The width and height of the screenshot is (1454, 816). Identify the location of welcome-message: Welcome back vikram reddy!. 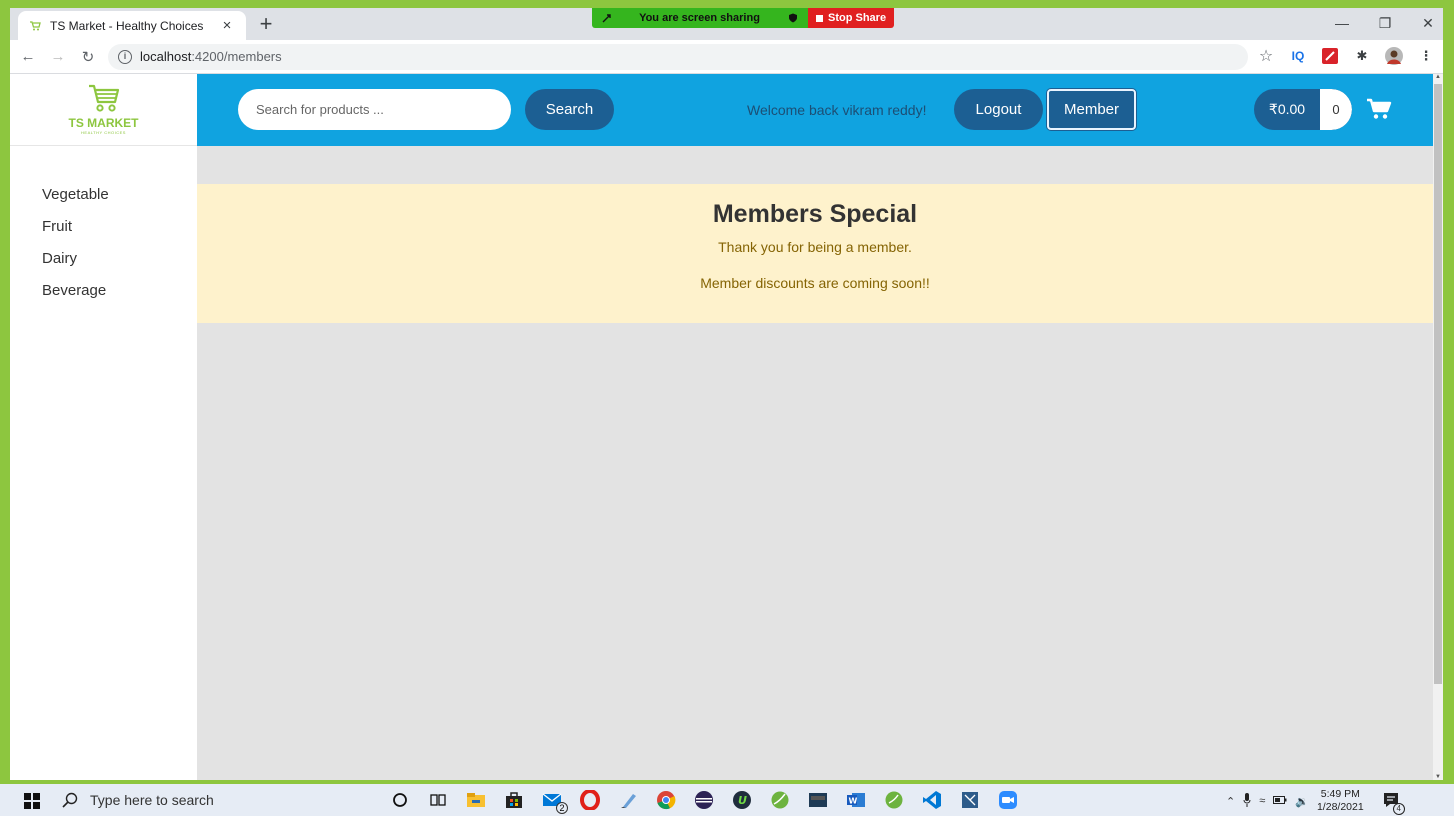
(837, 110).